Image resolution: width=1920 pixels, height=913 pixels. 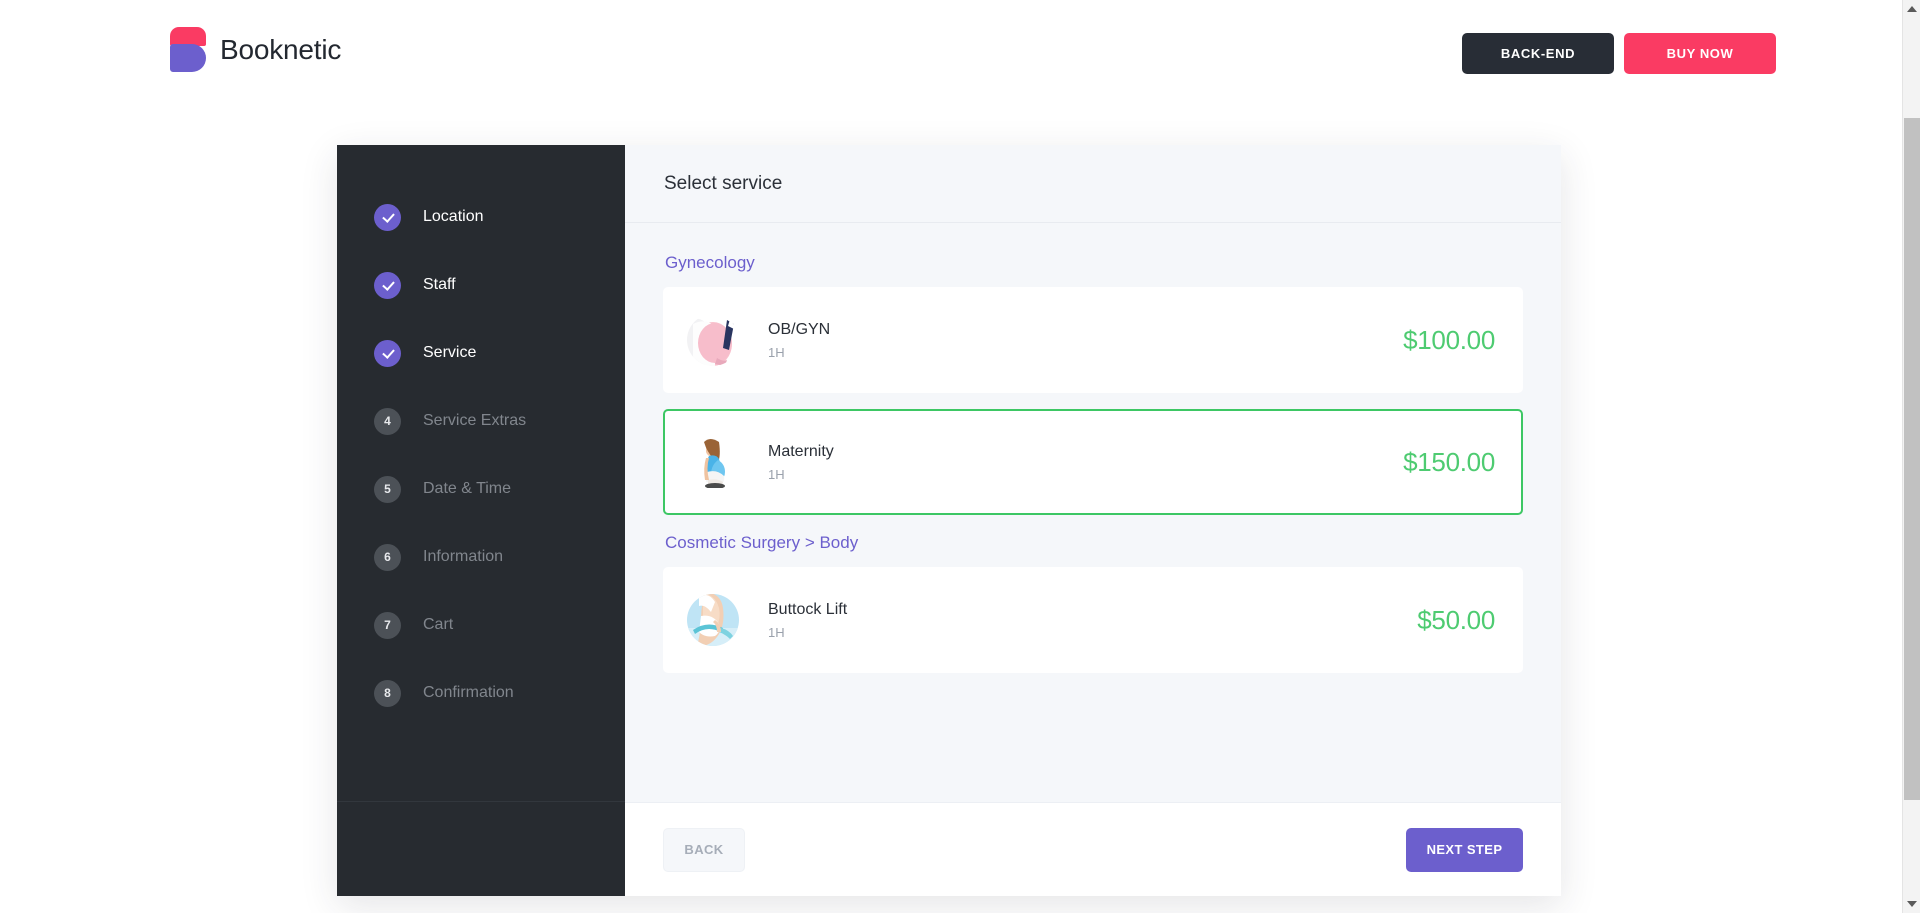 I want to click on service-info: Buttock Lift 1H, so click(x=1092, y=620).